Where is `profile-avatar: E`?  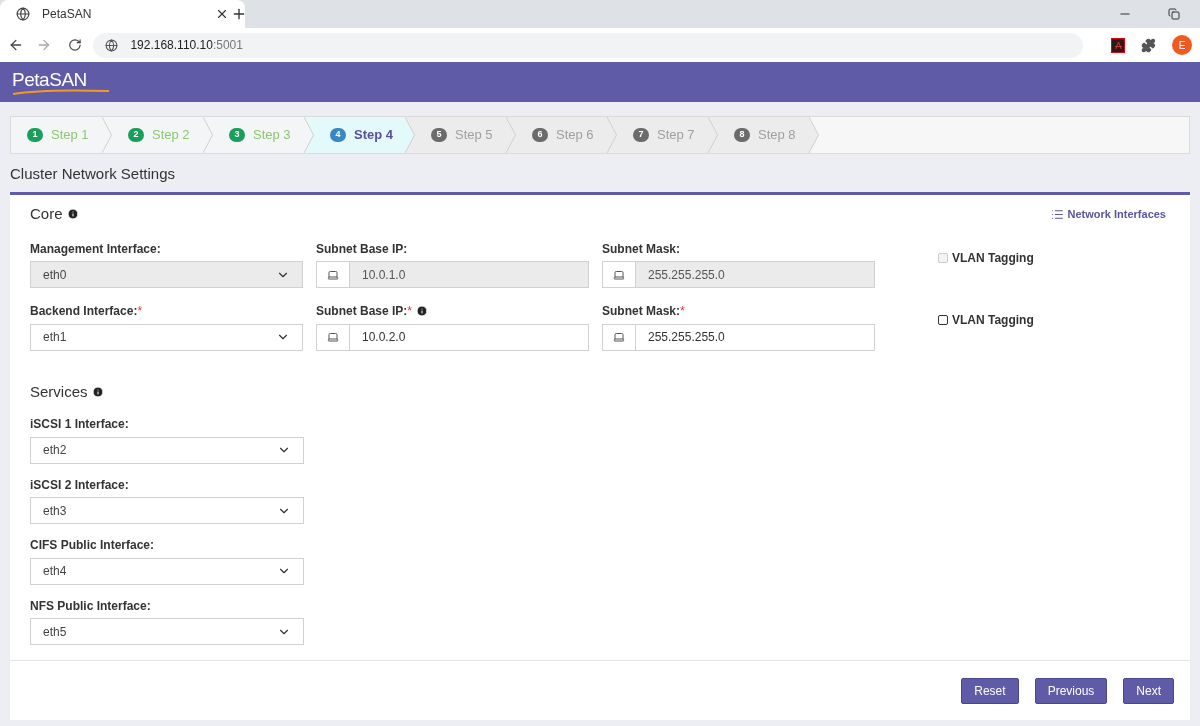
profile-avatar: E is located at coordinates (1182, 45).